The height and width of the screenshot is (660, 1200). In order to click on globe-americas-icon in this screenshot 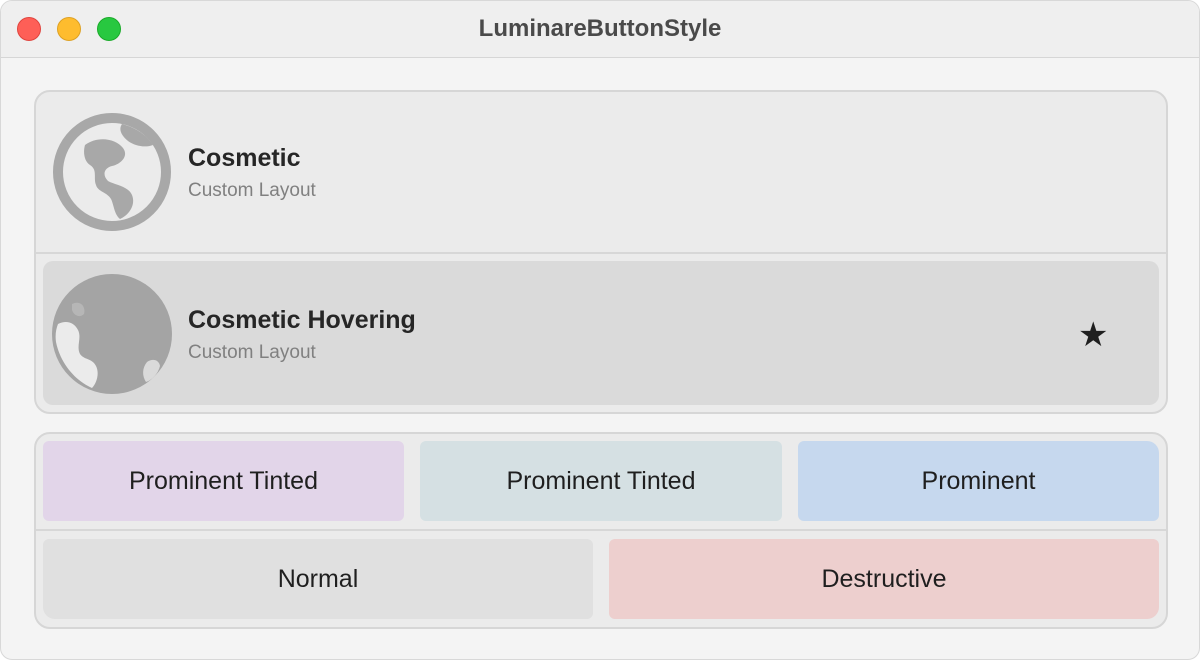, I will do `click(112, 172)`.